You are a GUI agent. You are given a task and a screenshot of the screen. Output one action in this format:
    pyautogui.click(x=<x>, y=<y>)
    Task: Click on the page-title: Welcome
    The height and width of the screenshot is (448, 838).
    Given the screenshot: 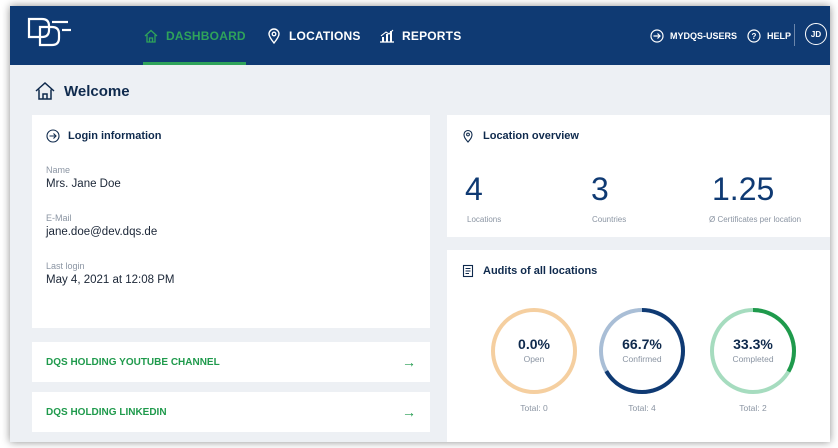 What is the action you would take?
    pyautogui.click(x=82, y=91)
    